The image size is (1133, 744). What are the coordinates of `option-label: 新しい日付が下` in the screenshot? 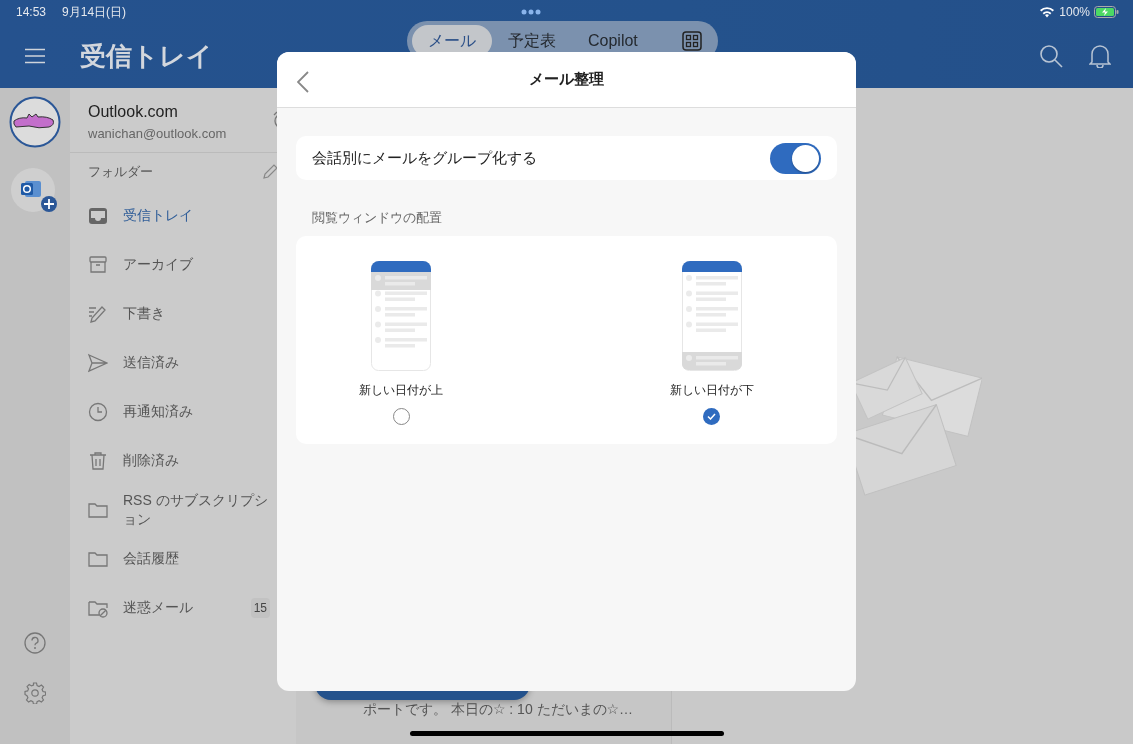 It's located at (711, 390).